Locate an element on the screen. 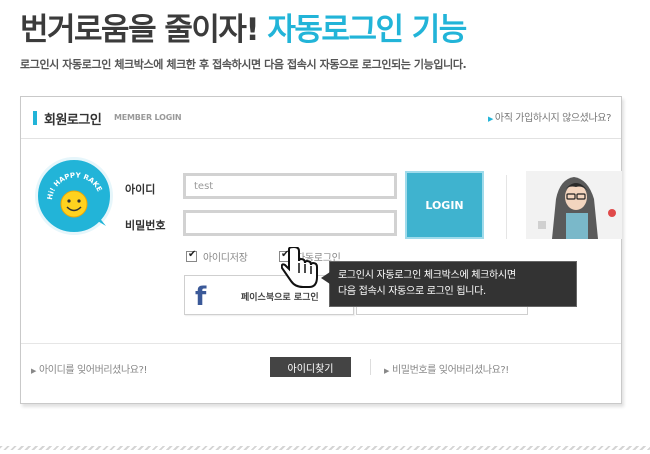  card-title-en: MEMBER LOGIN is located at coordinates (148, 117).